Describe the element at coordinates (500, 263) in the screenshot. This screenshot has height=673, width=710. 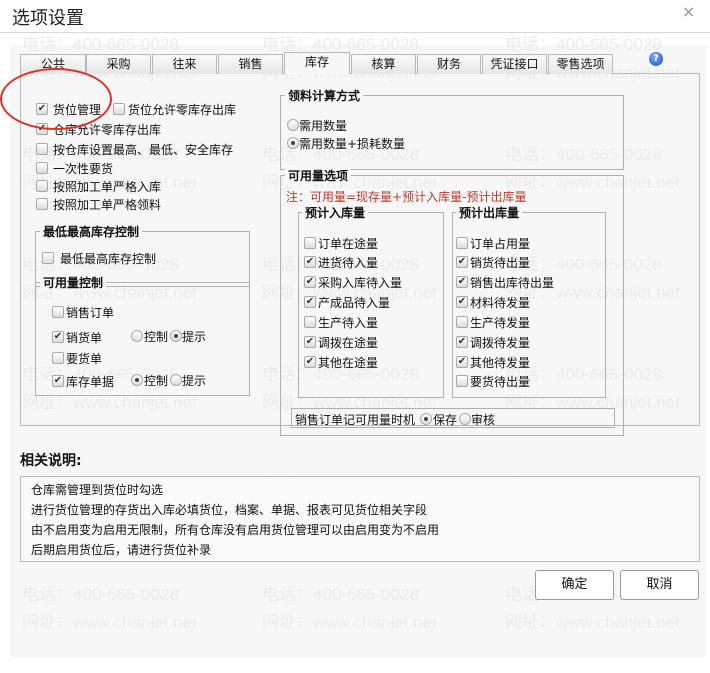
I see `label-outbound: 销货待出量` at that location.